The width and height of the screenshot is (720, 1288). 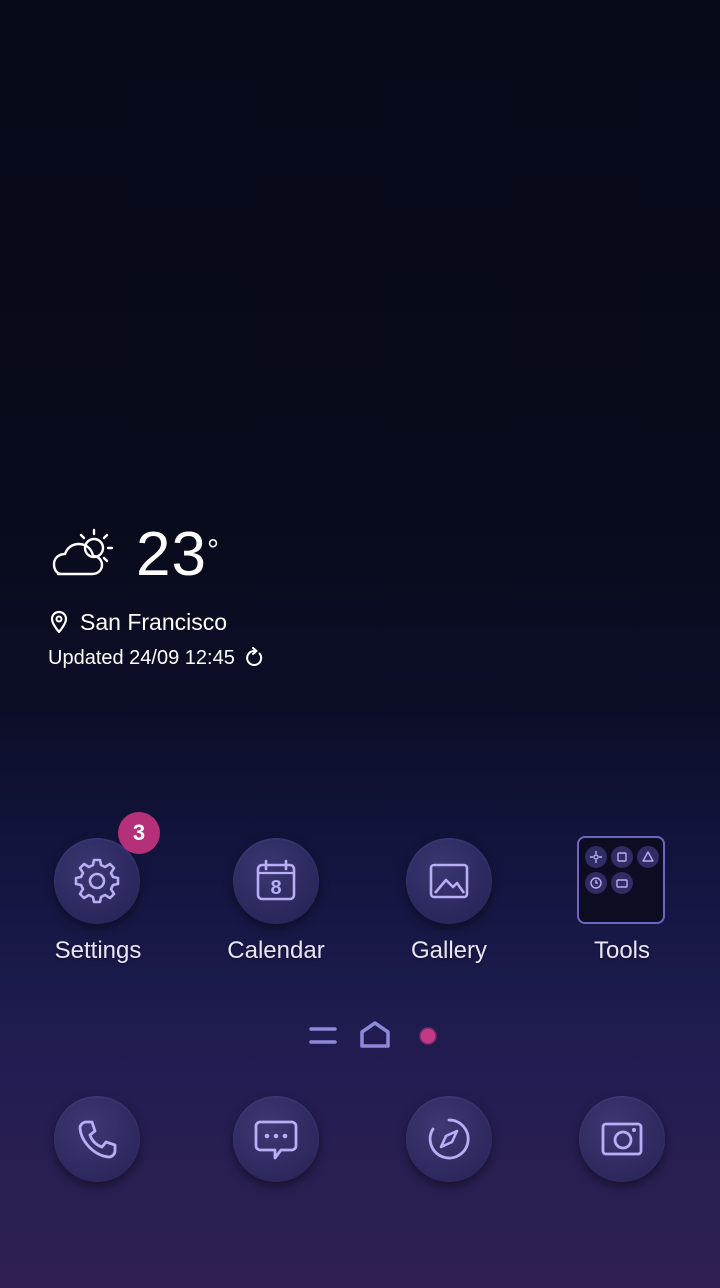 What do you see at coordinates (449, 950) in the screenshot?
I see `app-label: Gallery` at bounding box center [449, 950].